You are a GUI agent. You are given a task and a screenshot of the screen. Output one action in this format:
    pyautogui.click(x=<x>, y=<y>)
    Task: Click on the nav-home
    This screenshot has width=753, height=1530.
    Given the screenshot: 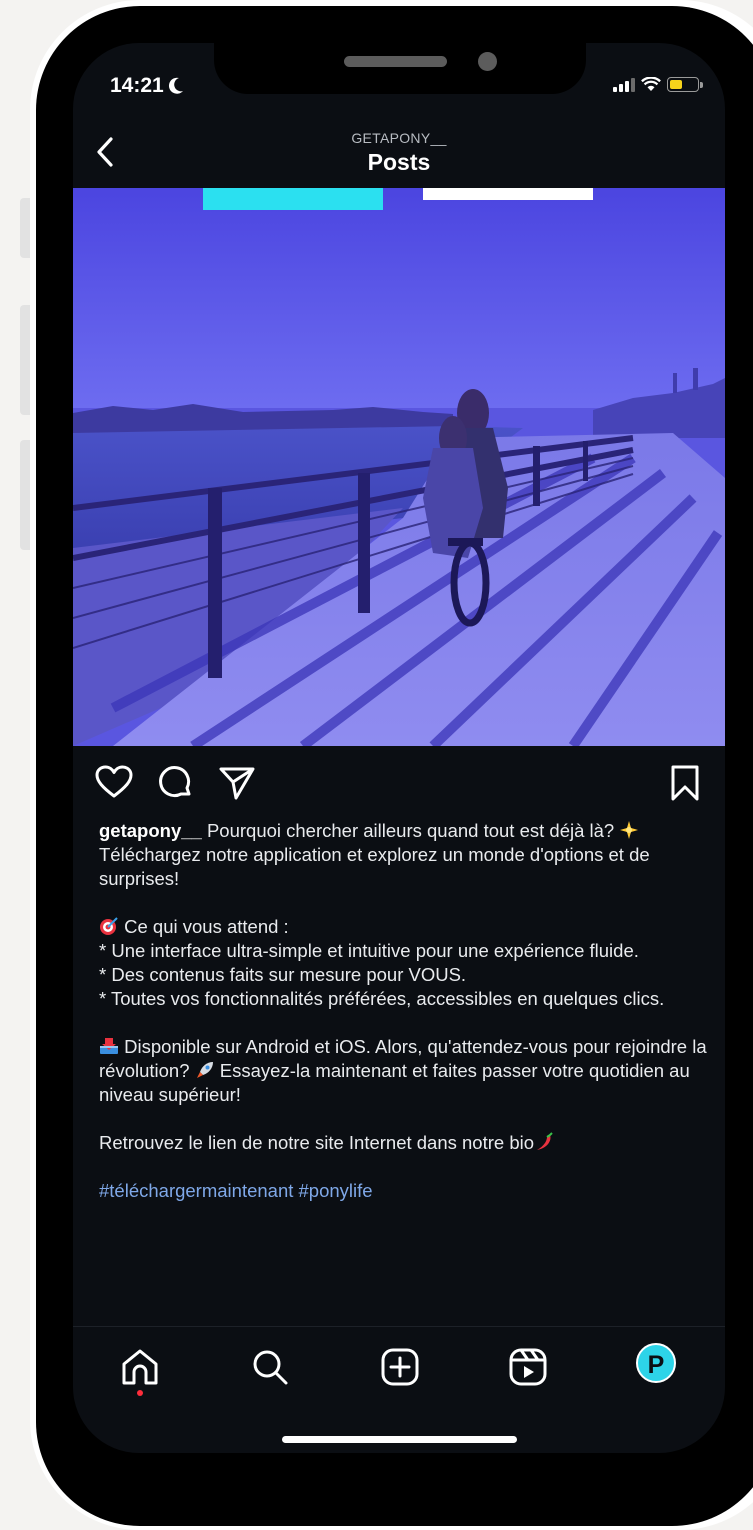 What is the action you would take?
    pyautogui.click(x=140, y=1367)
    